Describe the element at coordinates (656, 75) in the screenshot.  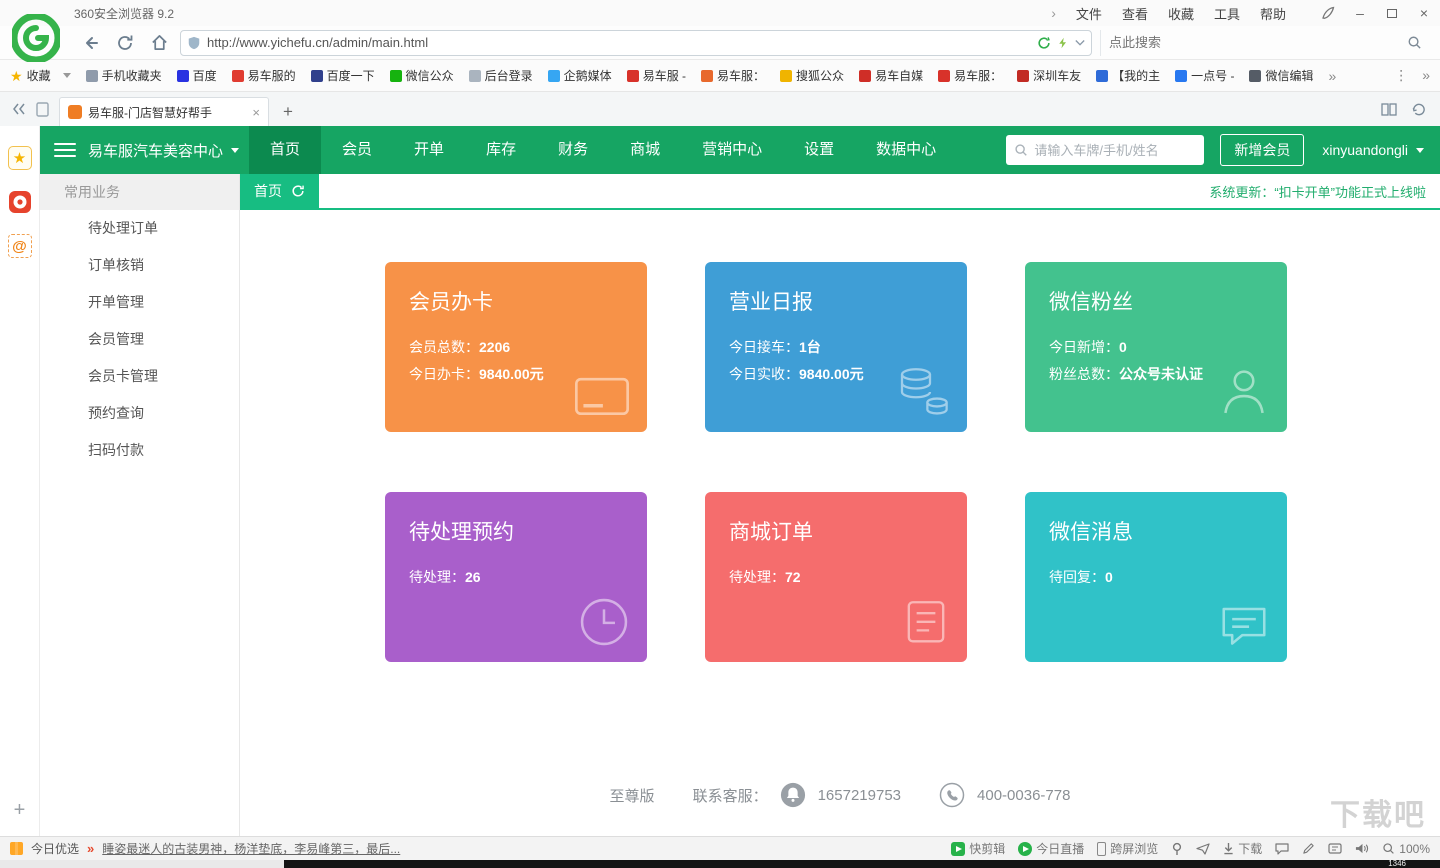
I see `bookmark-item: 易车服 -` at that location.